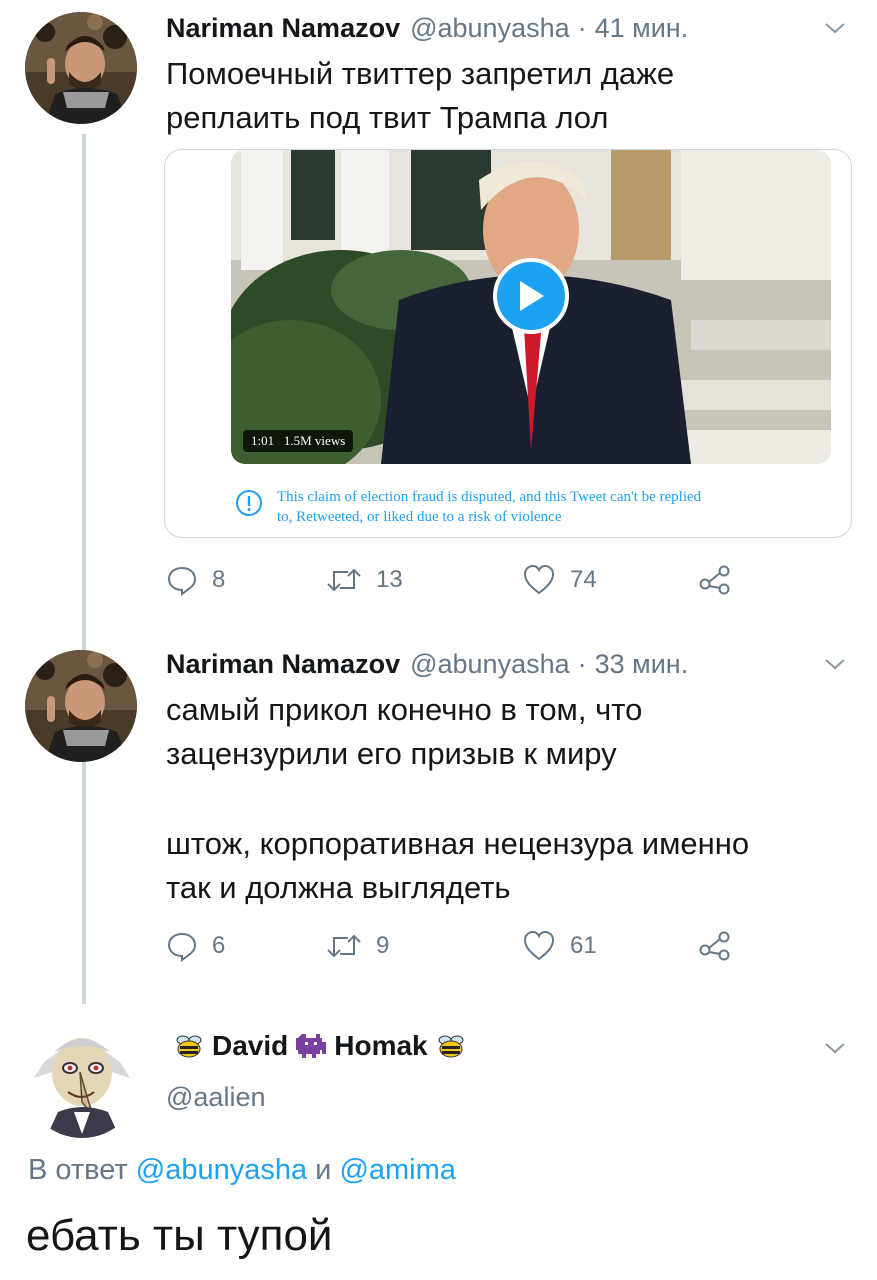 The height and width of the screenshot is (1280, 877). I want to click on tweet-time: 33 мин., so click(642, 664).